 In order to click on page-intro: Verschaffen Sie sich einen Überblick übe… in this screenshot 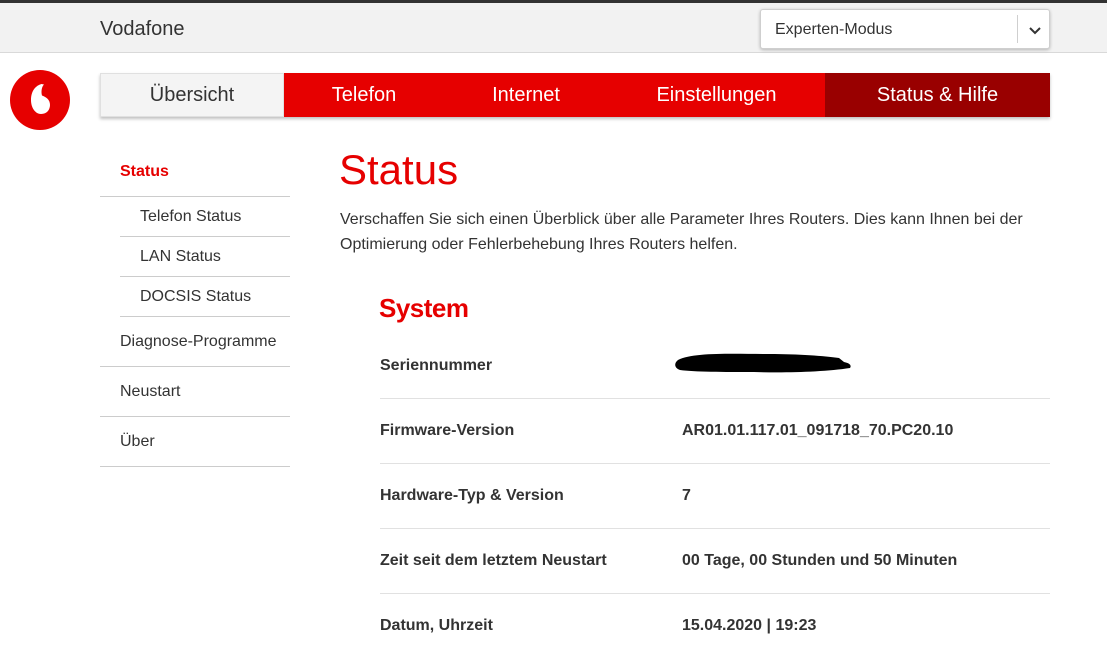, I will do `click(681, 232)`.